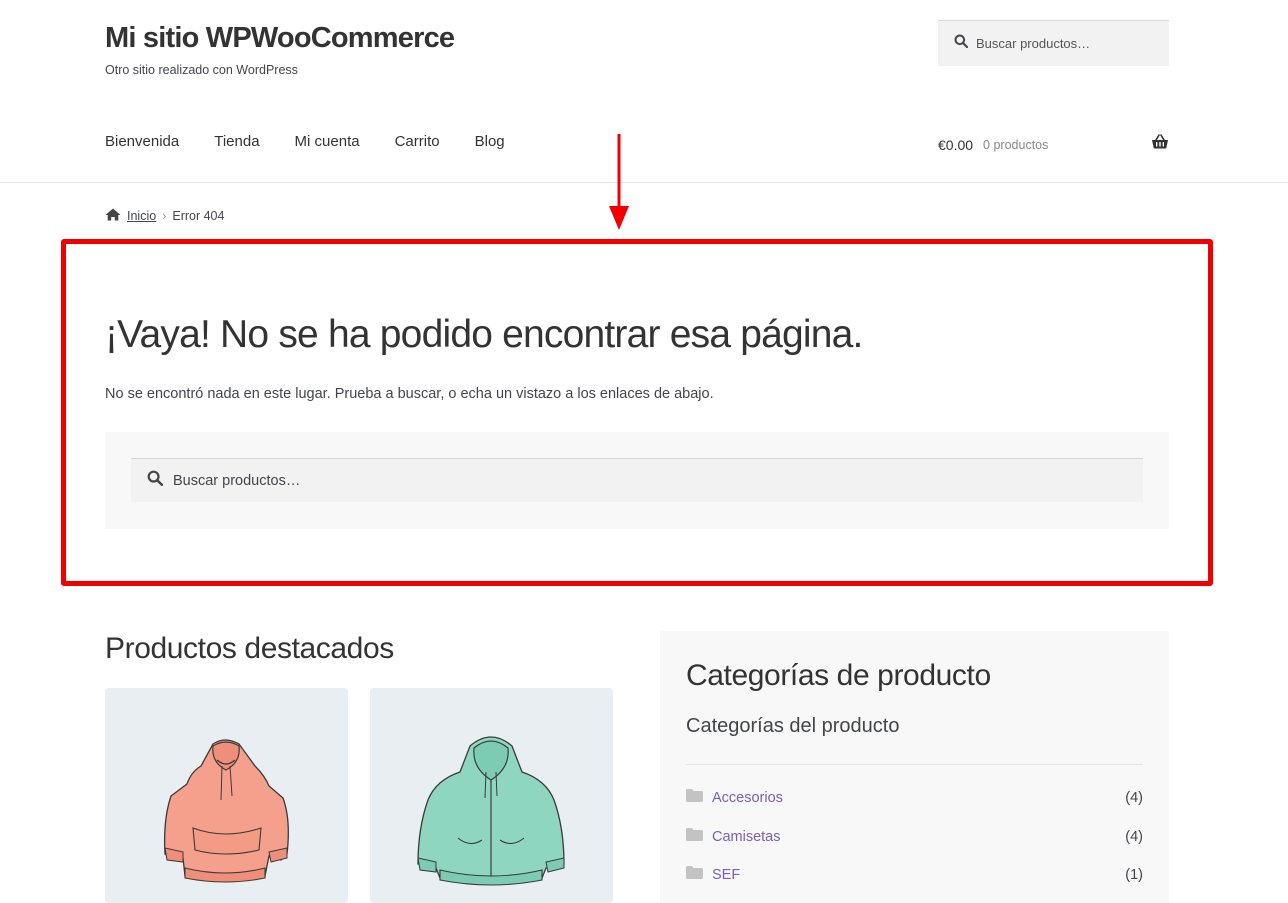 This screenshot has height=903, width=1288. I want to click on category-item-sef: SEF (1), so click(914, 874).